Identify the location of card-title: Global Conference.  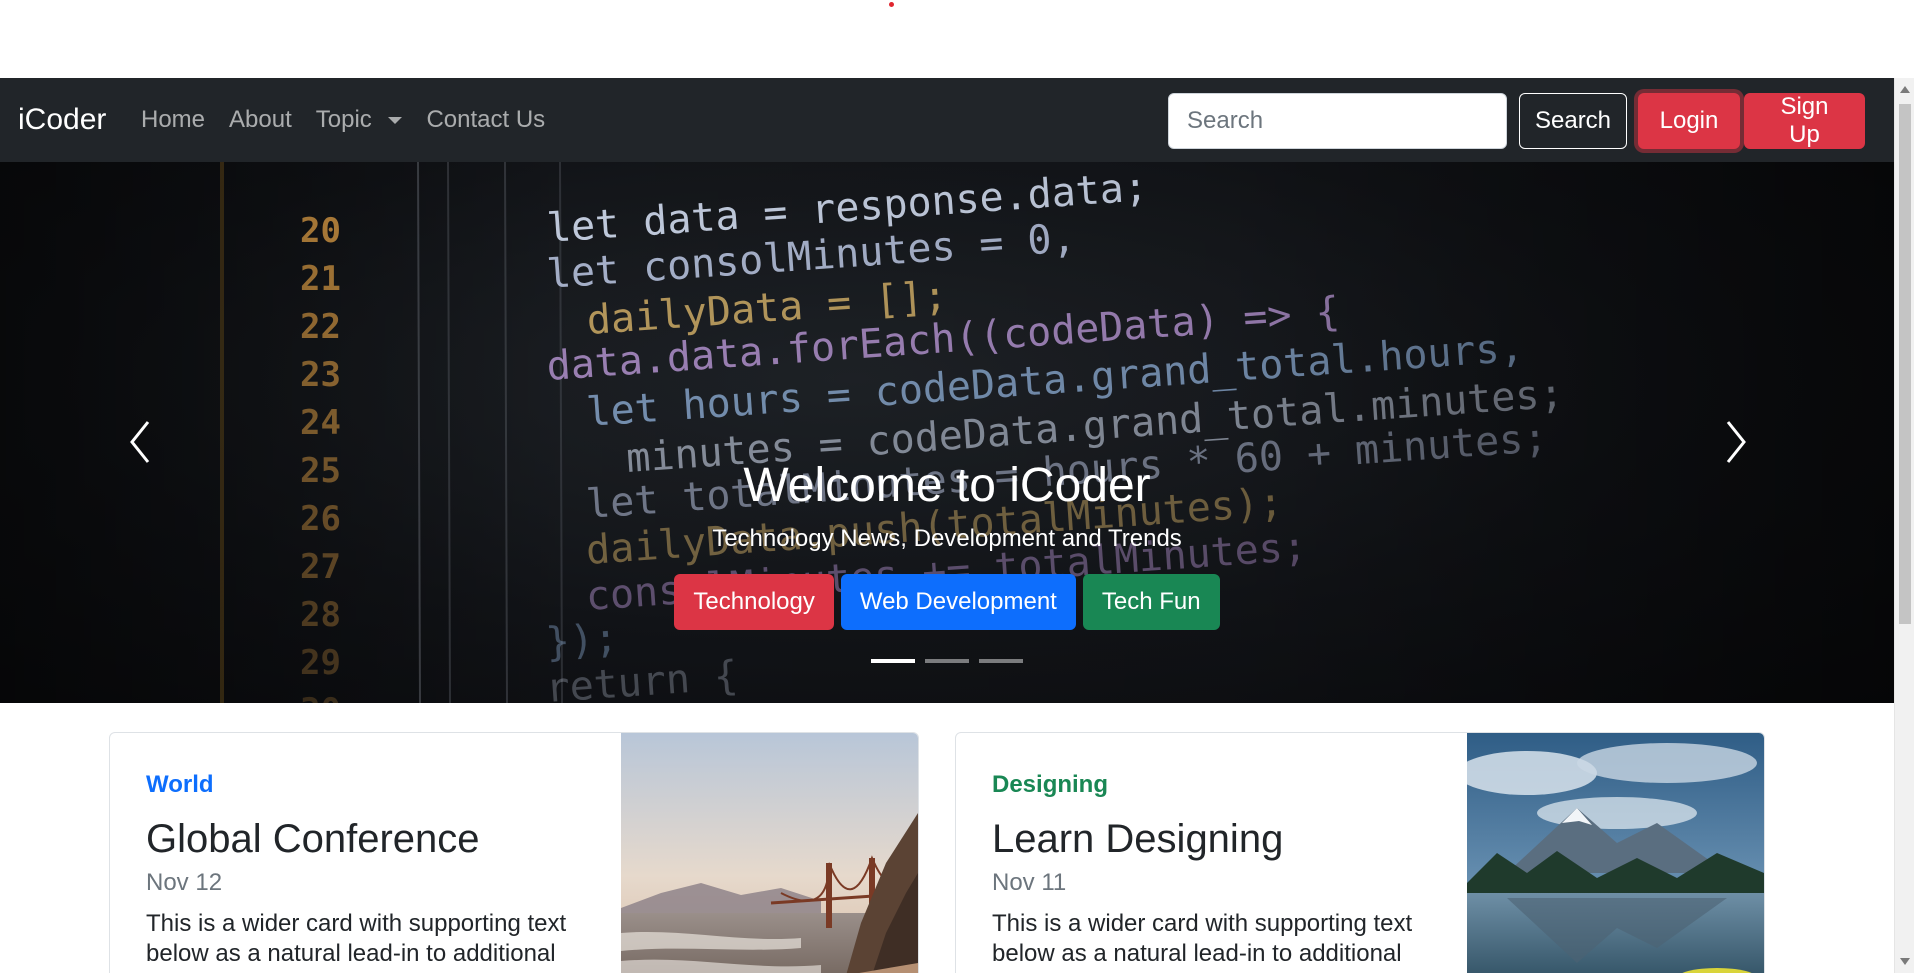
(313, 839).